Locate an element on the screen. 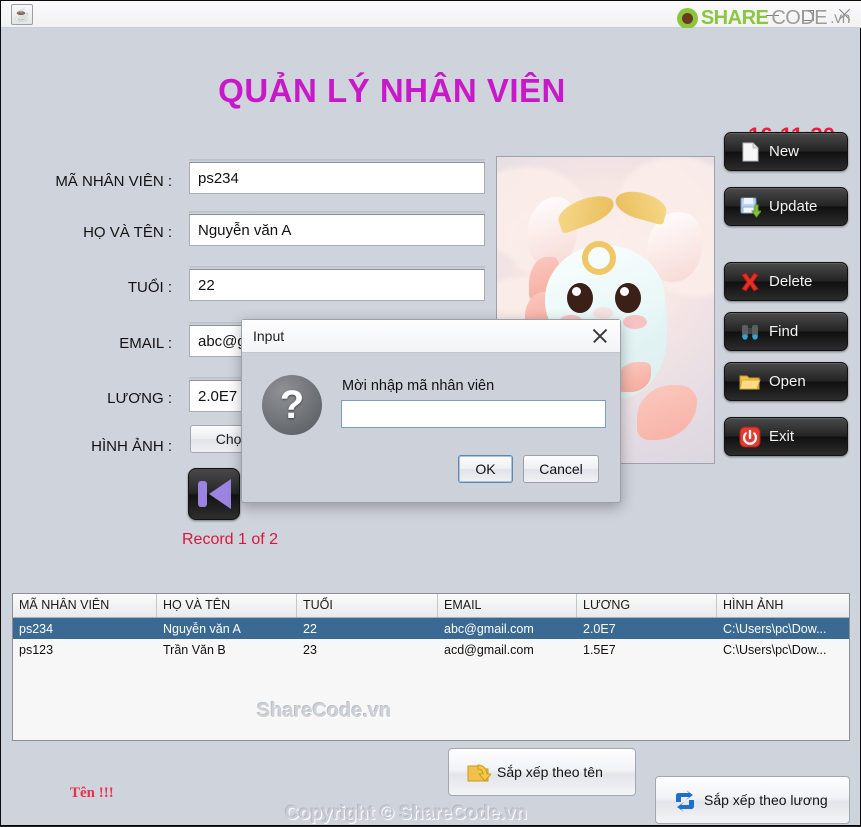 Image resolution: width=861 pixels, height=827 pixels. input-dialog: Input ? Mời nhập mã nhân viên OK Cancel is located at coordinates (431, 411).